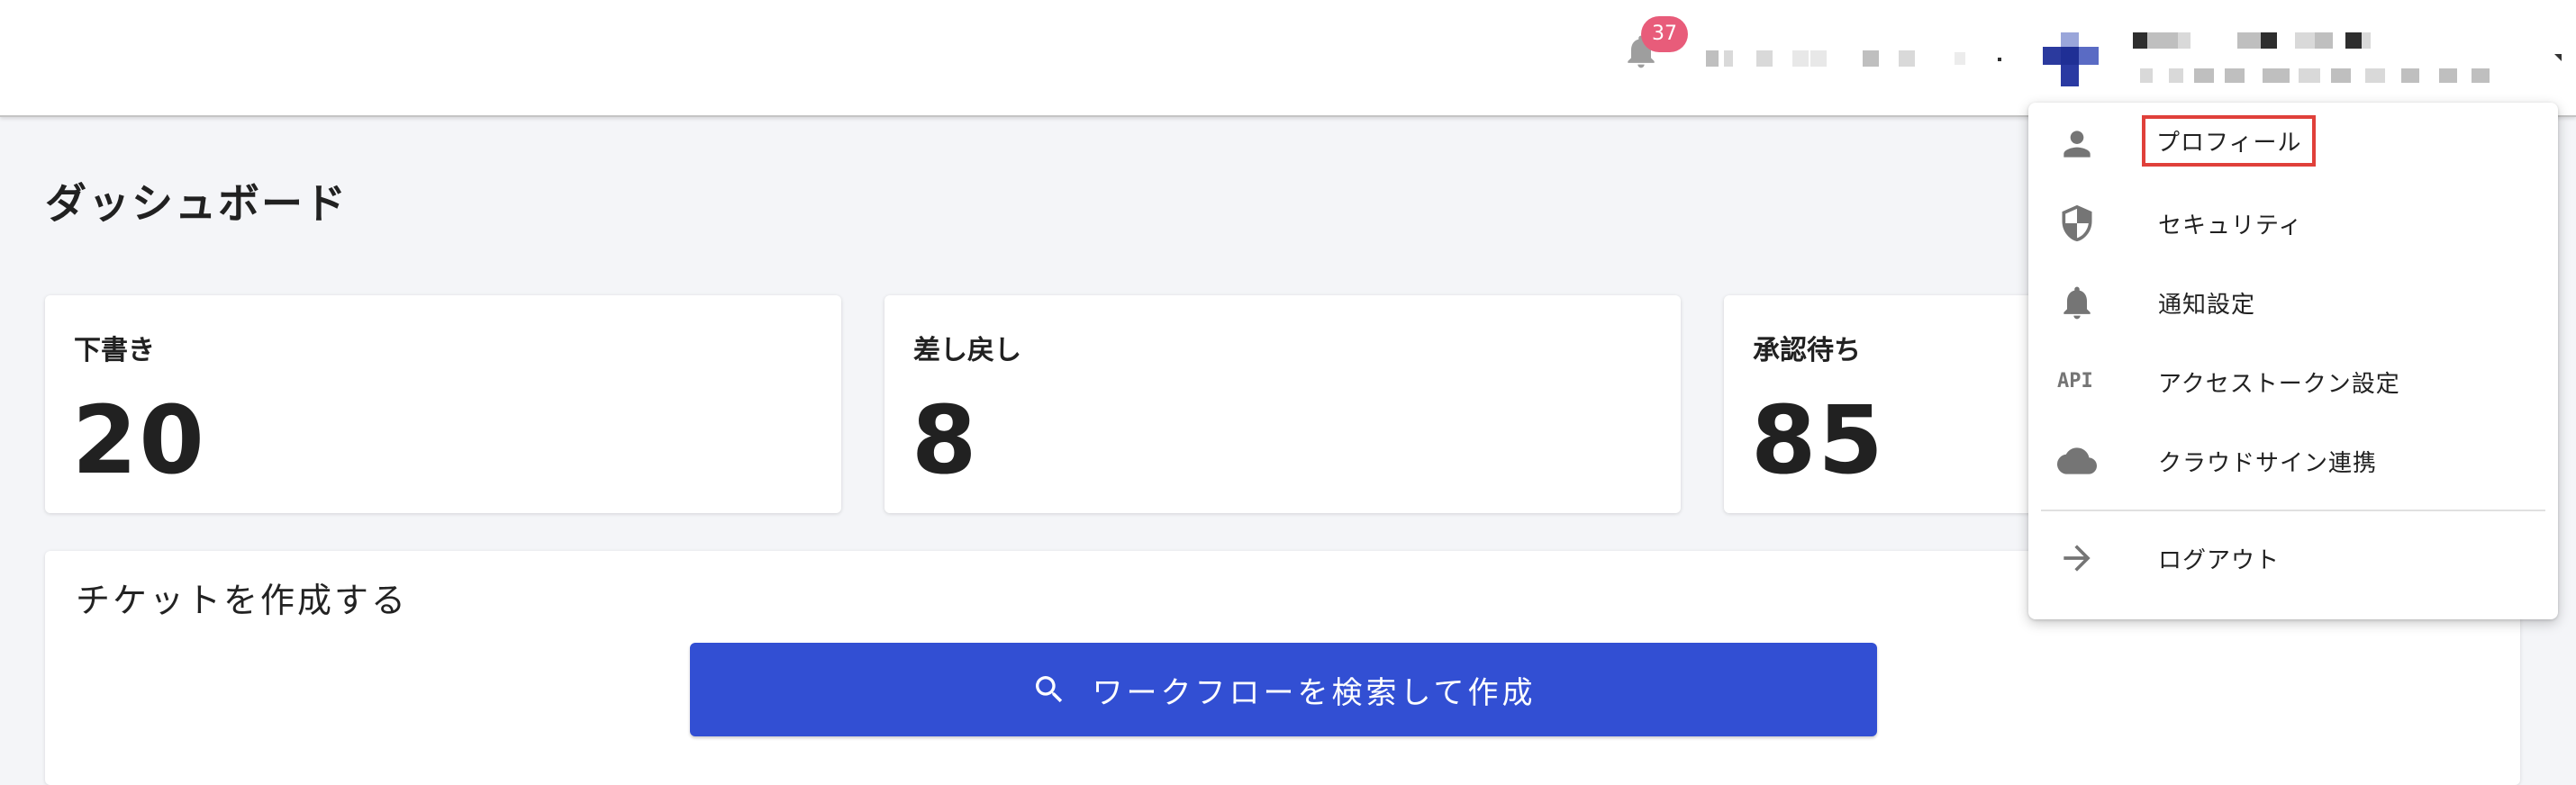 This screenshot has height=785, width=2576. What do you see at coordinates (2077, 303) in the screenshot?
I see `bell-icon` at bounding box center [2077, 303].